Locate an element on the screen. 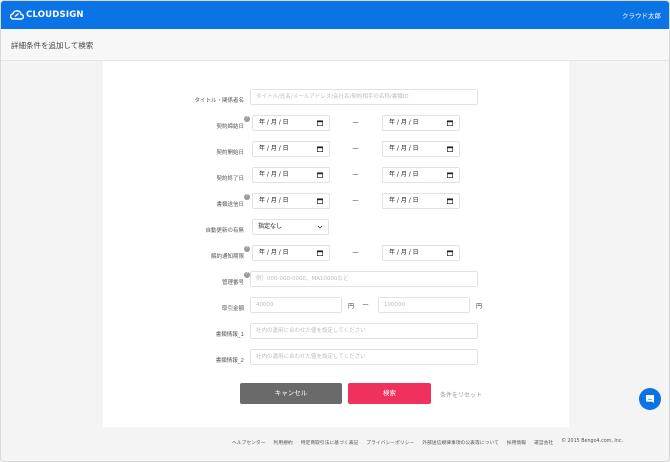 The image size is (670, 462). footer-link-external: 外部送信規律事項の公表等について is located at coordinates (460, 442).